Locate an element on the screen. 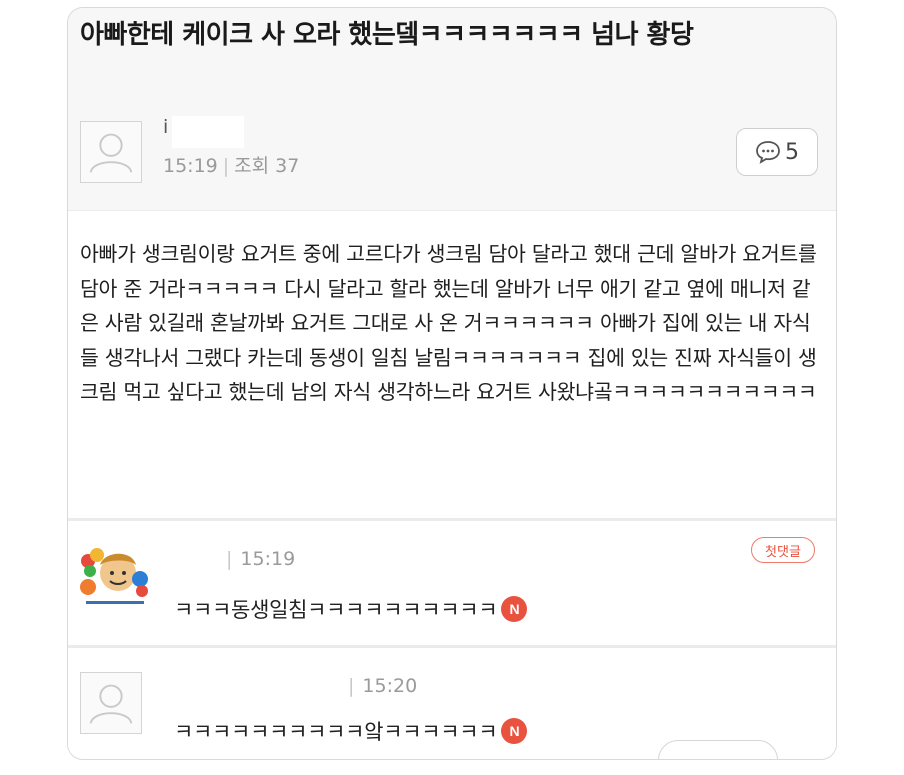 The width and height of the screenshot is (904, 775). comment-time: 15:20 is located at coordinates (390, 686).